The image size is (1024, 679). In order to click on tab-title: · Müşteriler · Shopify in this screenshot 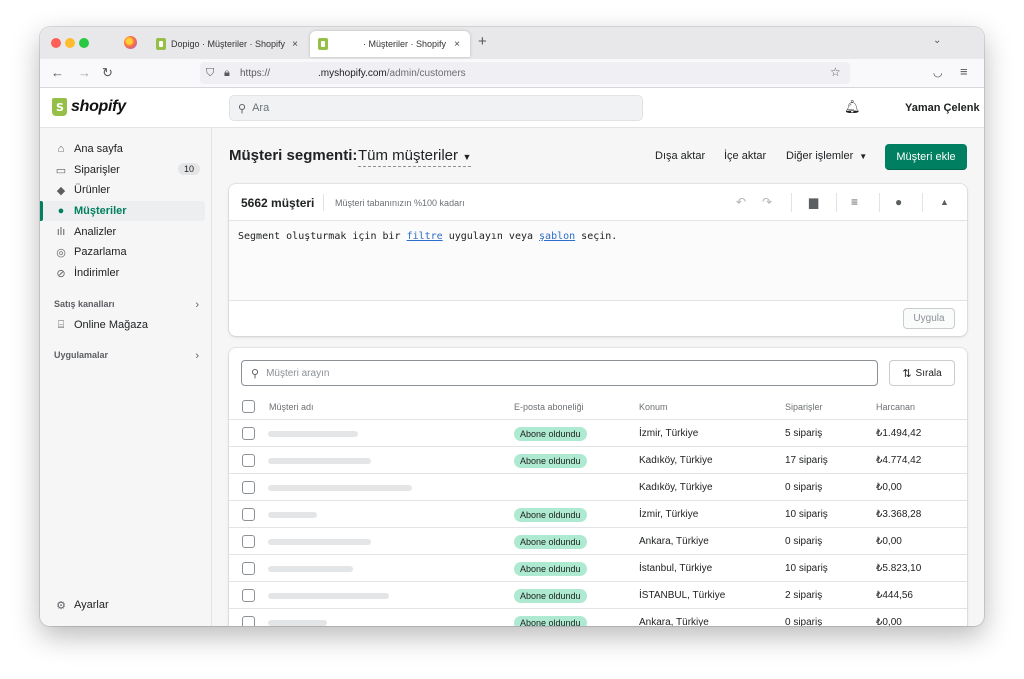, I will do `click(405, 44)`.